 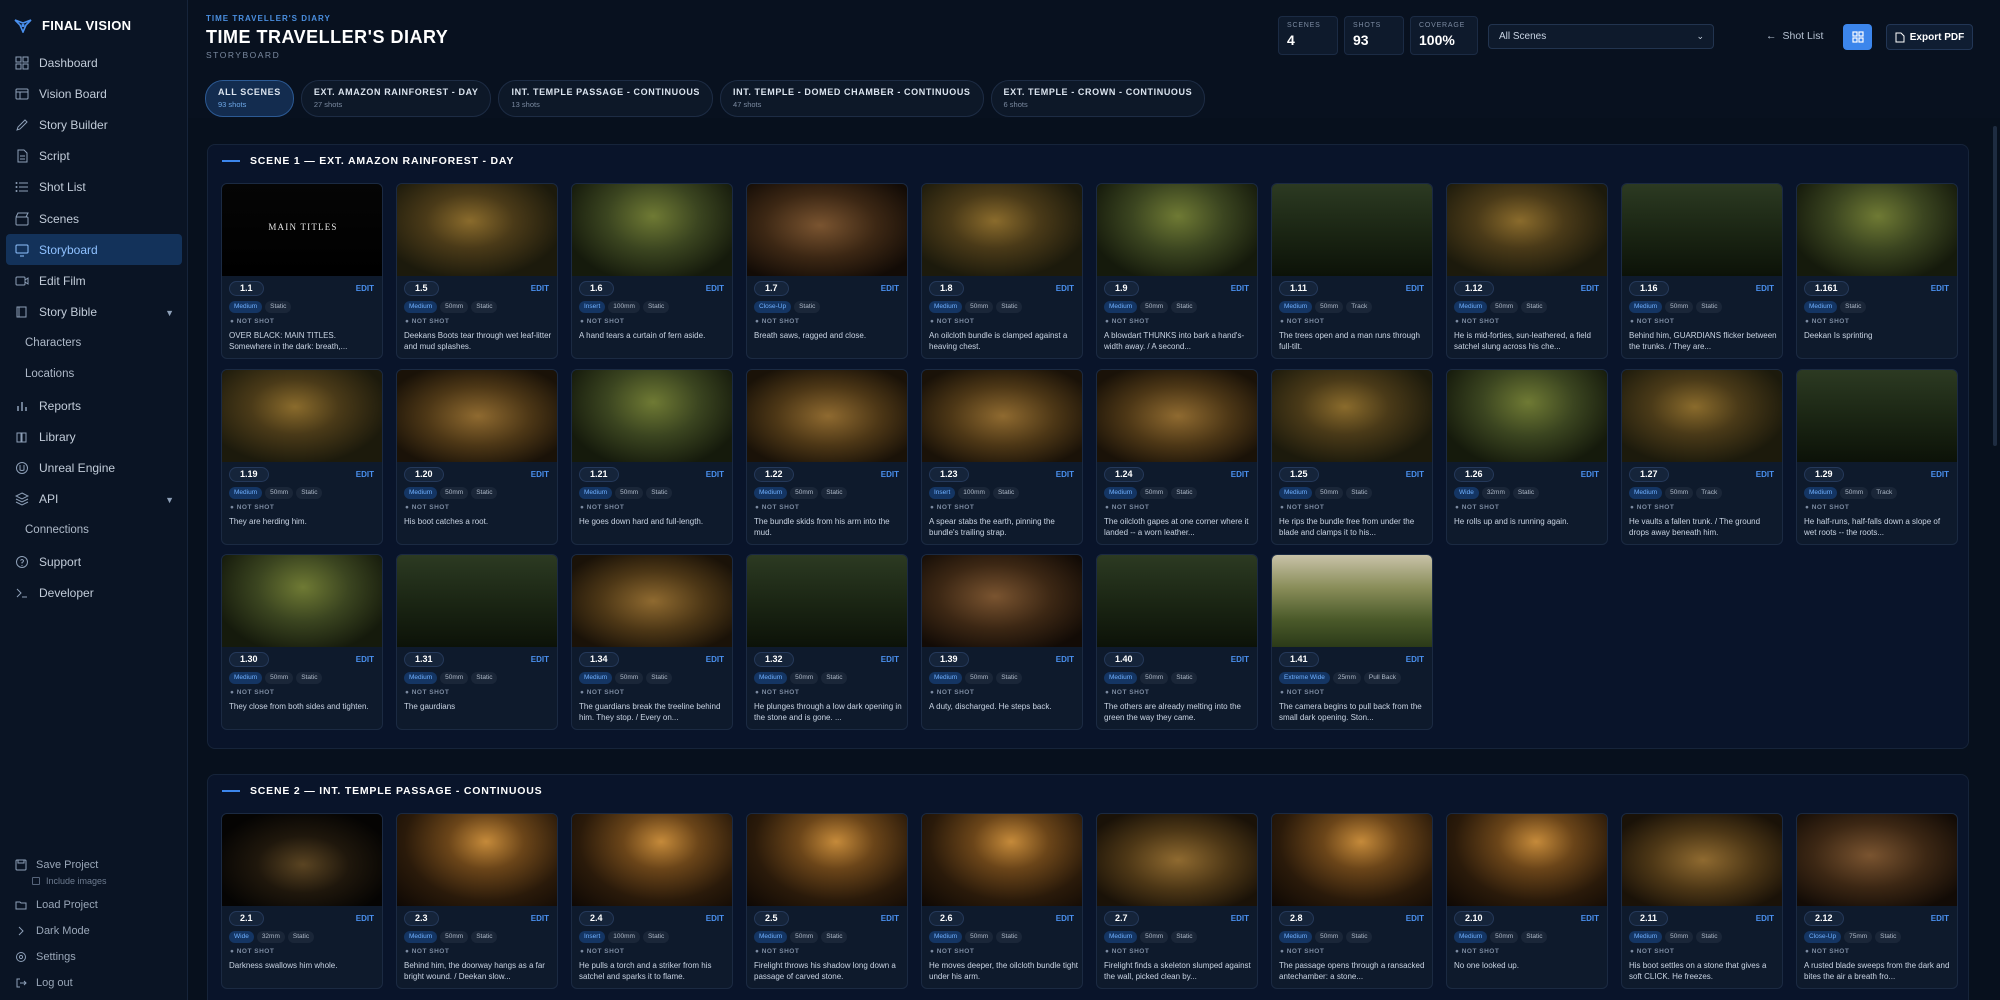 I want to click on sidebar-item-shot-list: Shot List, so click(x=94, y=187).